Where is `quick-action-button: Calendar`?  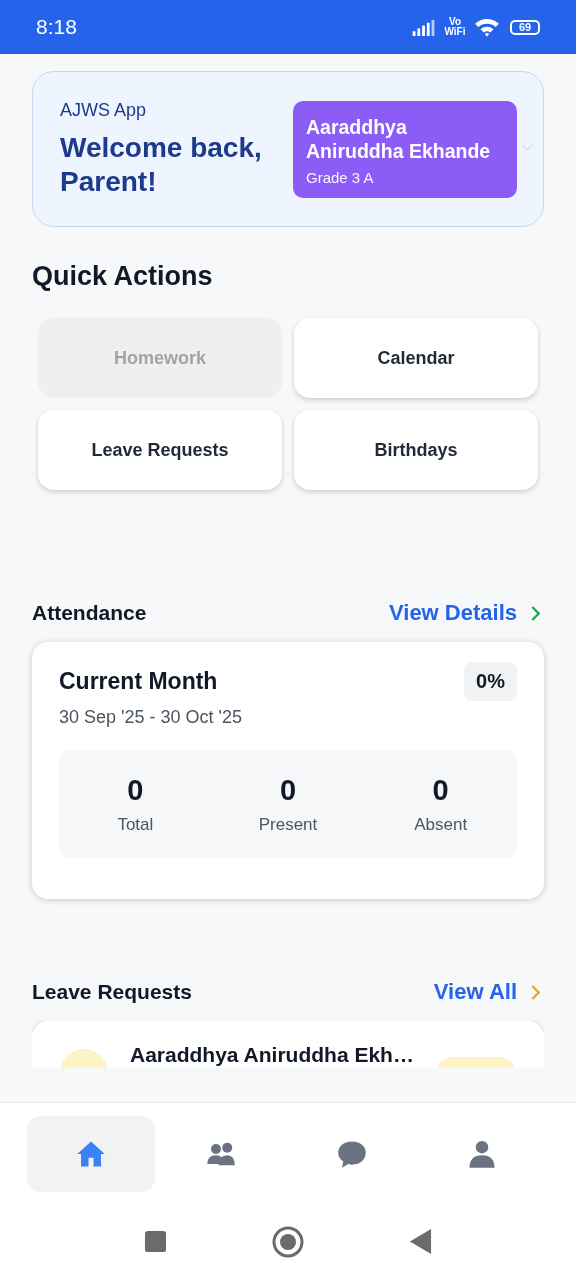
quick-action-button: Calendar is located at coordinates (416, 358).